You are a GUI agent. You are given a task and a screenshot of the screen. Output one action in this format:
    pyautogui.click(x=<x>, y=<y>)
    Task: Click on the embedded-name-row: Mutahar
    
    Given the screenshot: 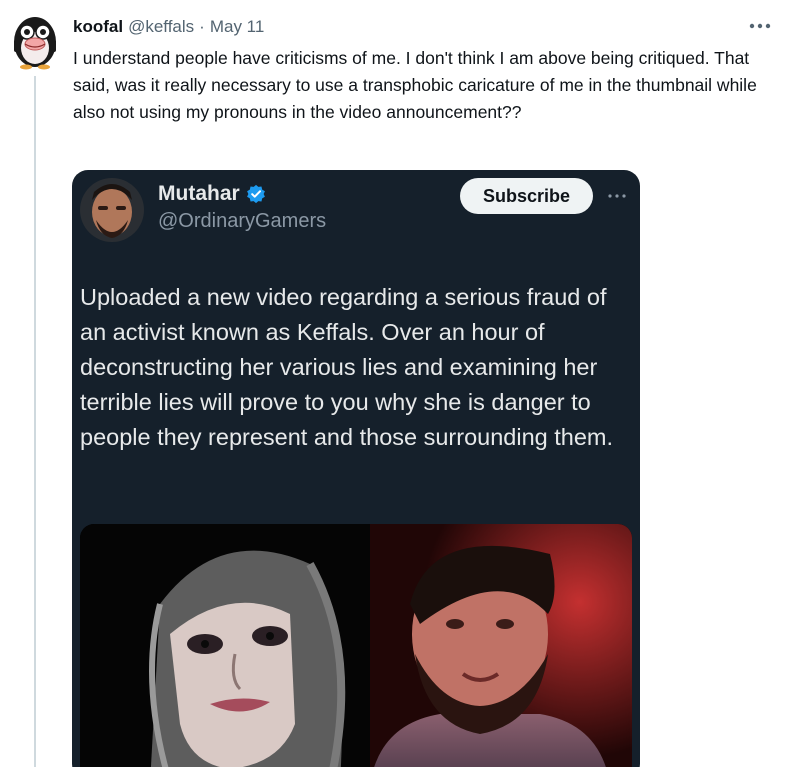 What is the action you would take?
    pyautogui.click(x=212, y=194)
    